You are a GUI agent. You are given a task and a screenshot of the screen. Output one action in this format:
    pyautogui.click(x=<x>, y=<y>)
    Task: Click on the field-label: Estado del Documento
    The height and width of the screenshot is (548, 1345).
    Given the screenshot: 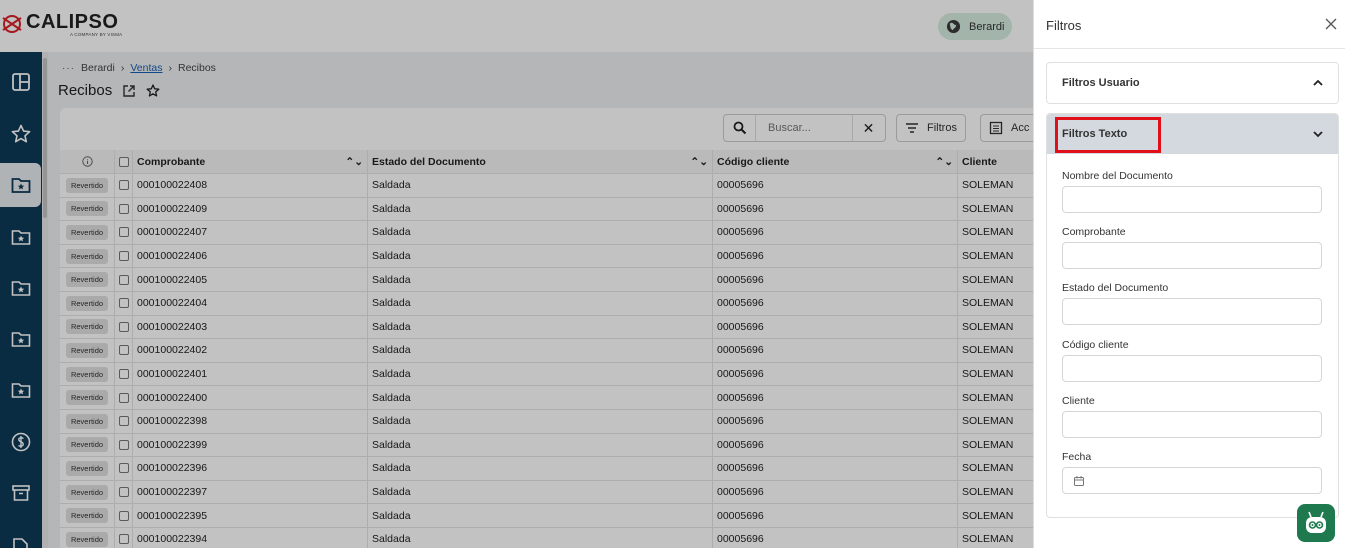 What is the action you would take?
    pyautogui.click(x=1115, y=288)
    